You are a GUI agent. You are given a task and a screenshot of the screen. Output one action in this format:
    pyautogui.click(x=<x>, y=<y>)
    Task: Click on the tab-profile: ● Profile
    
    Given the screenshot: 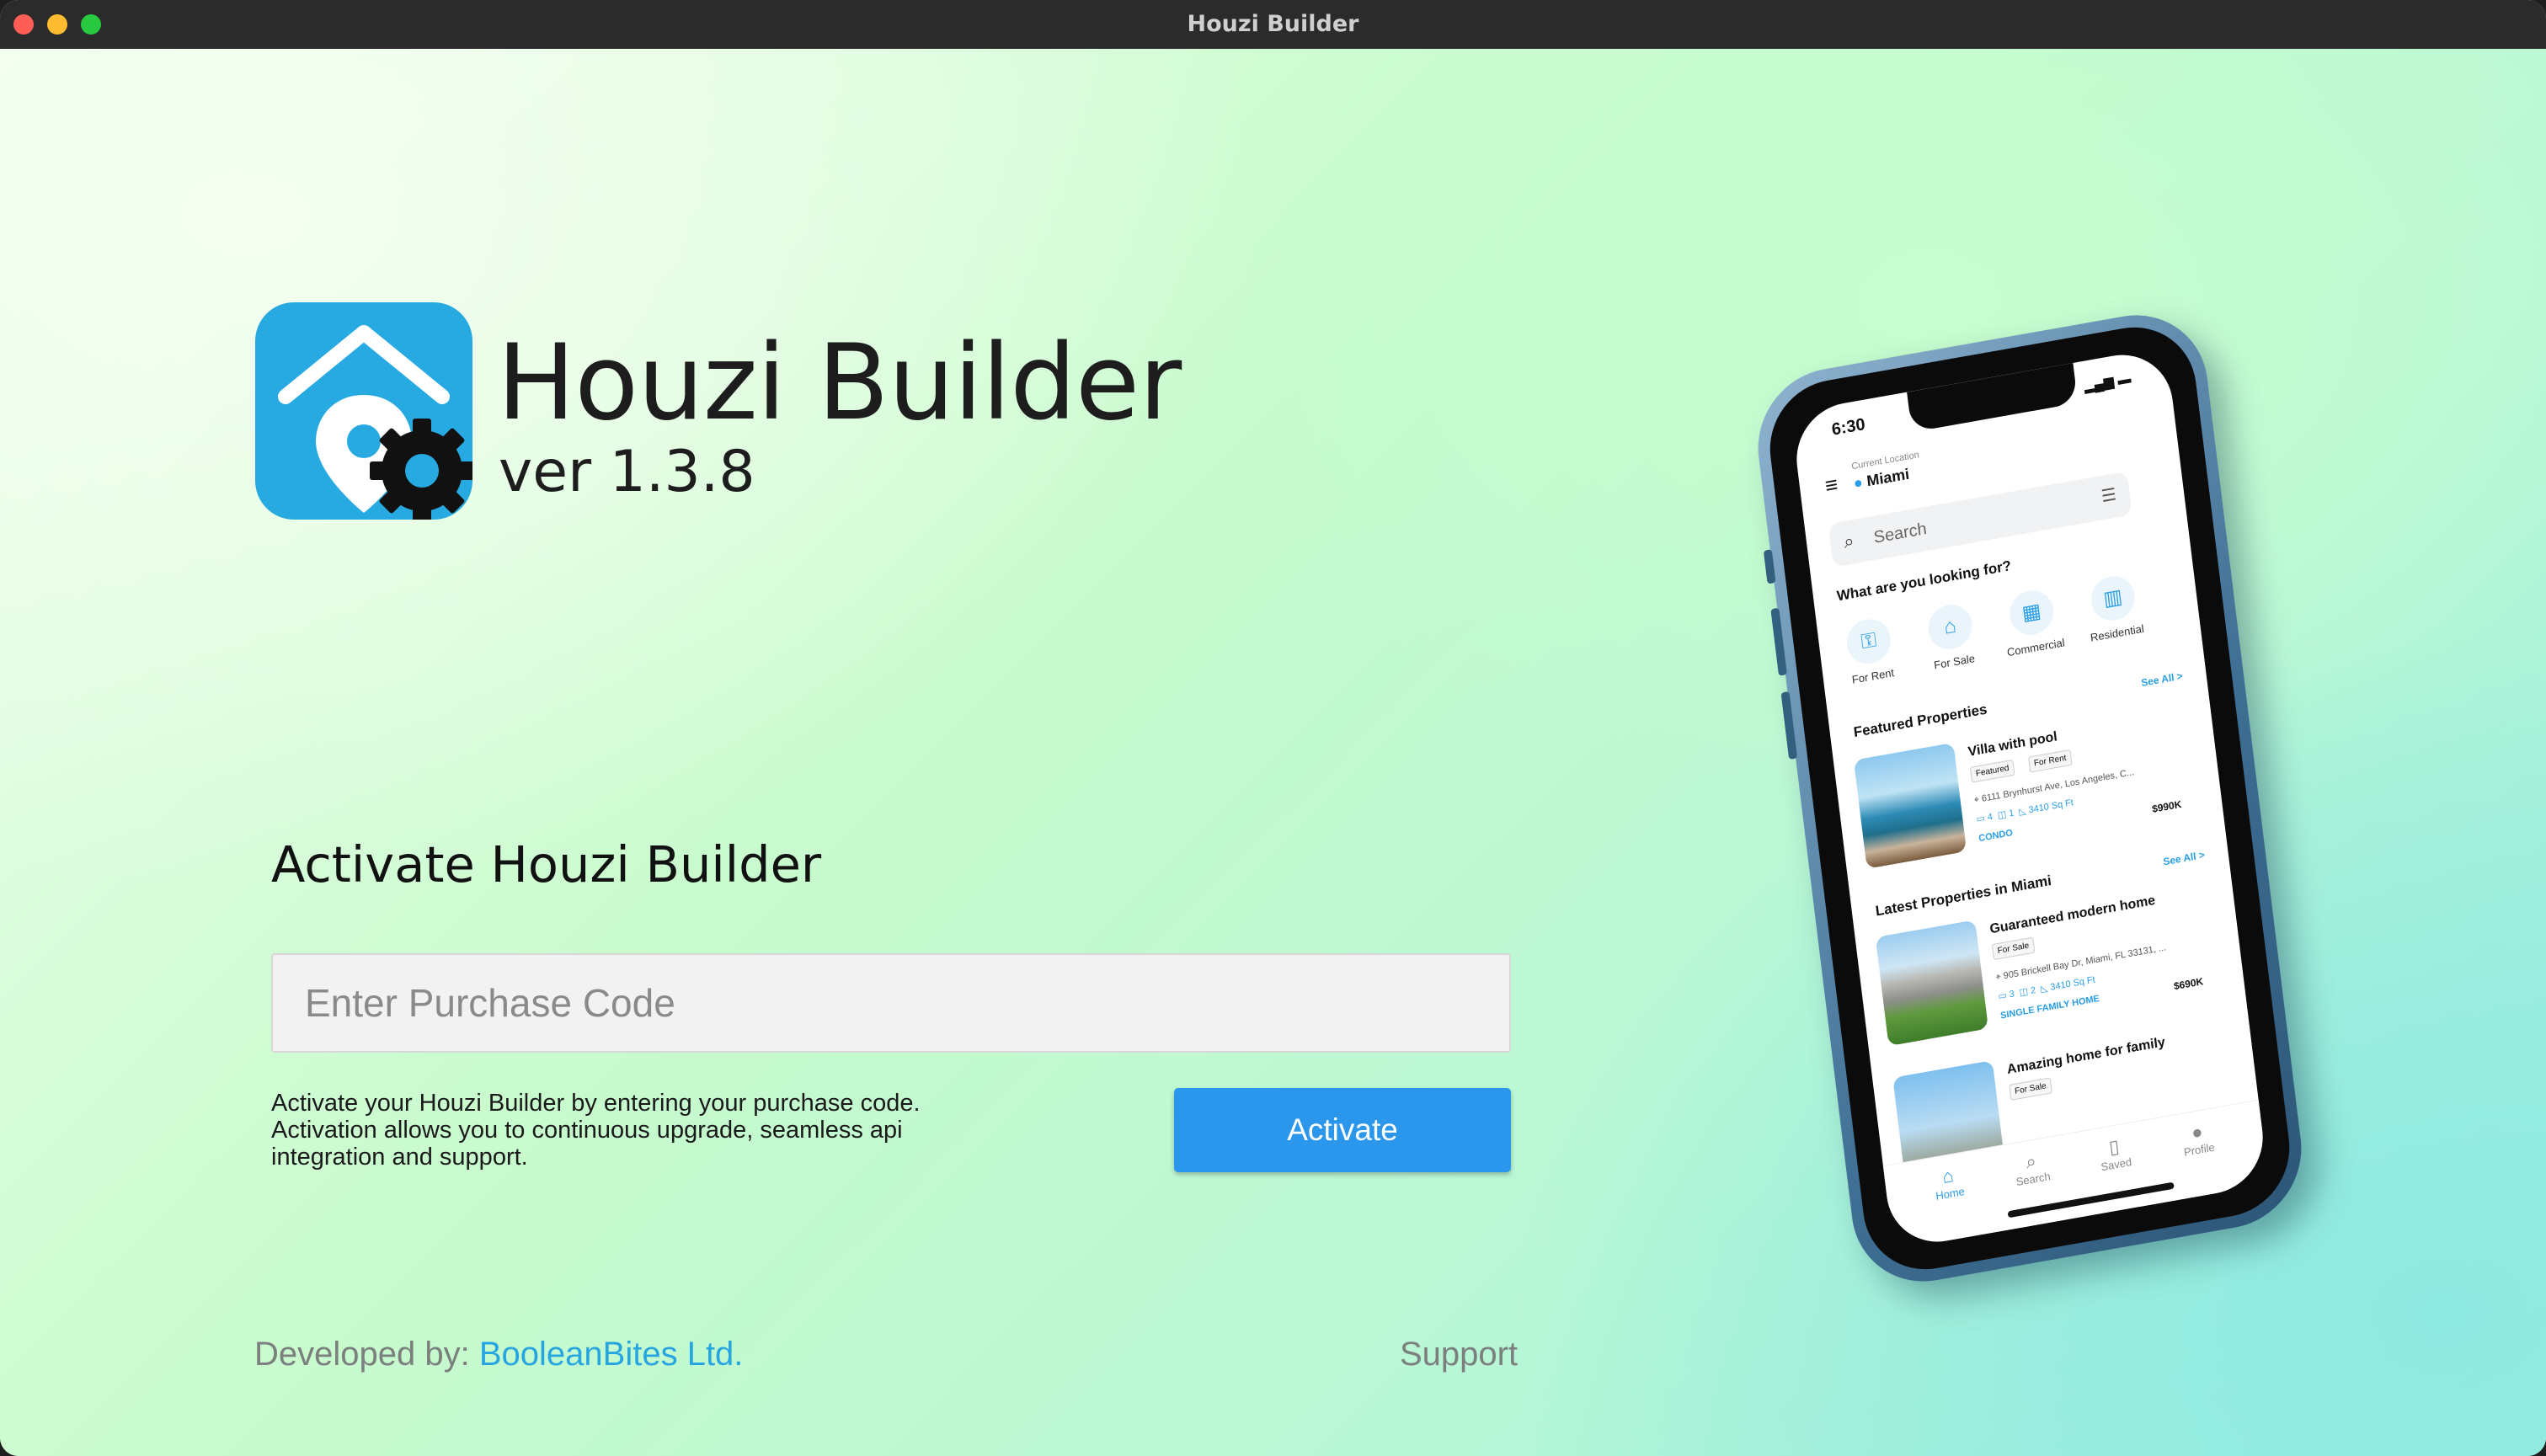 What is the action you would take?
    pyautogui.click(x=2198, y=1138)
    